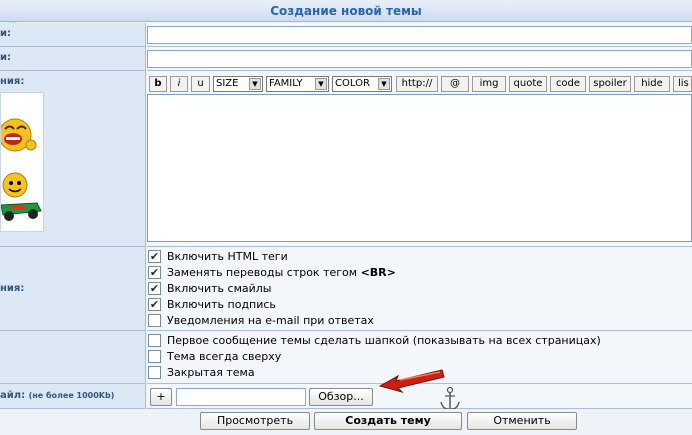 The width and height of the screenshot is (692, 435). I want to click on description-input, so click(419, 59).